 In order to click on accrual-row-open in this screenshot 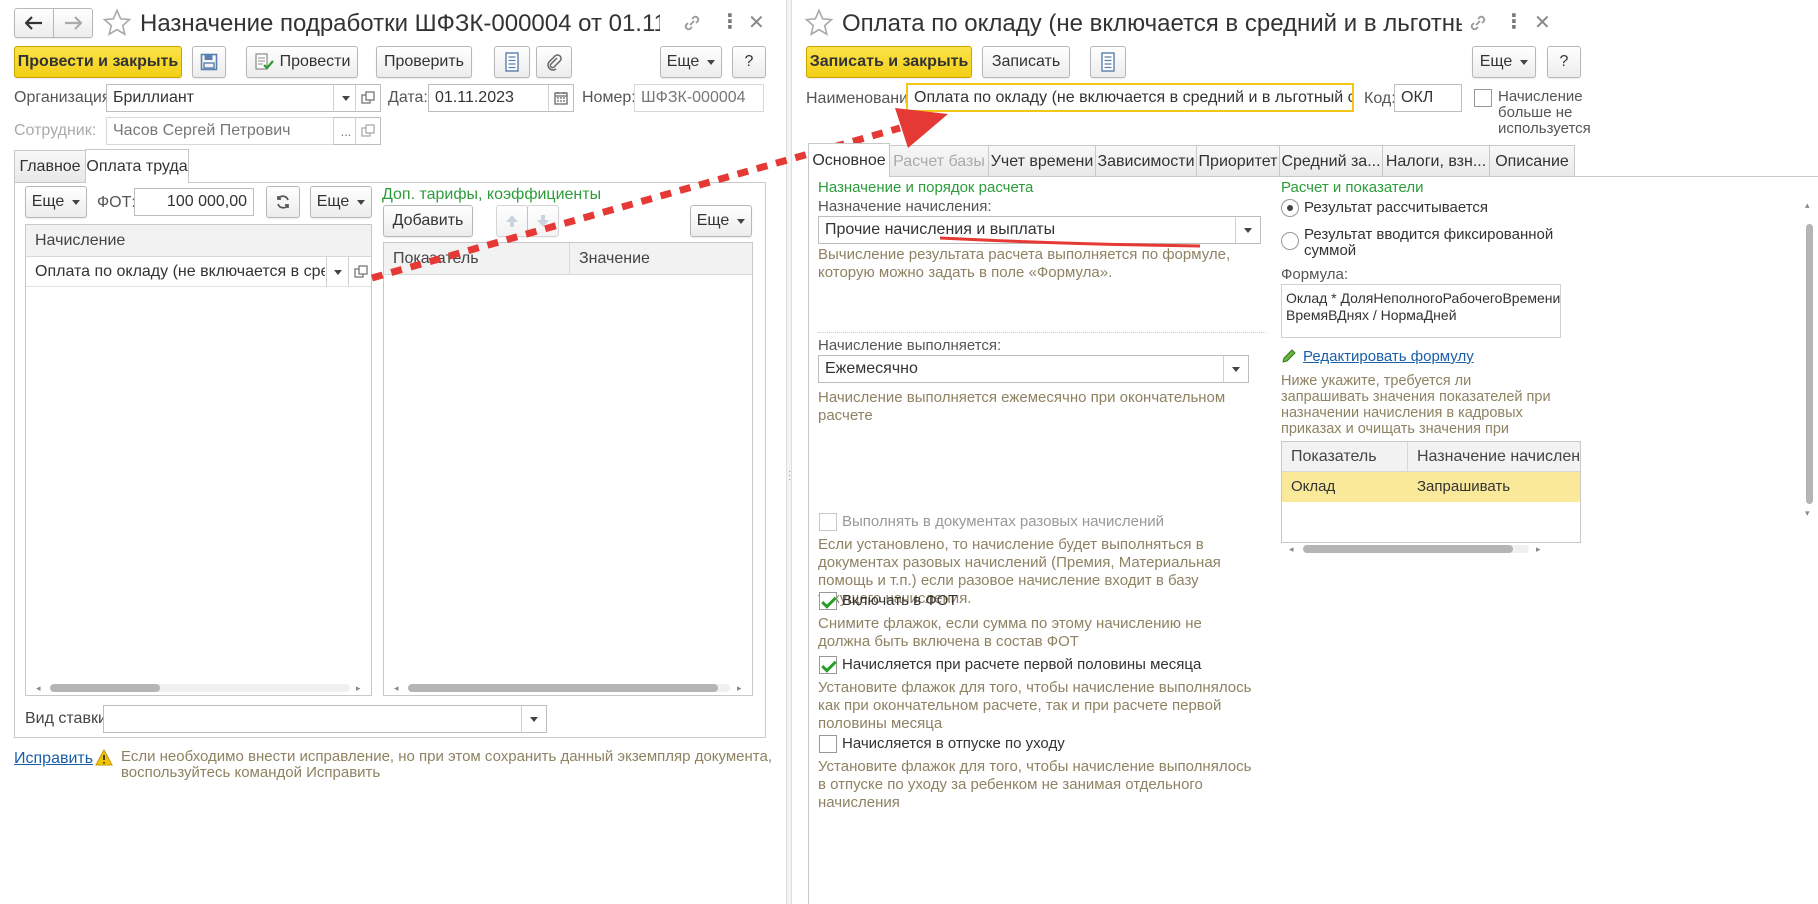, I will do `click(359, 272)`.